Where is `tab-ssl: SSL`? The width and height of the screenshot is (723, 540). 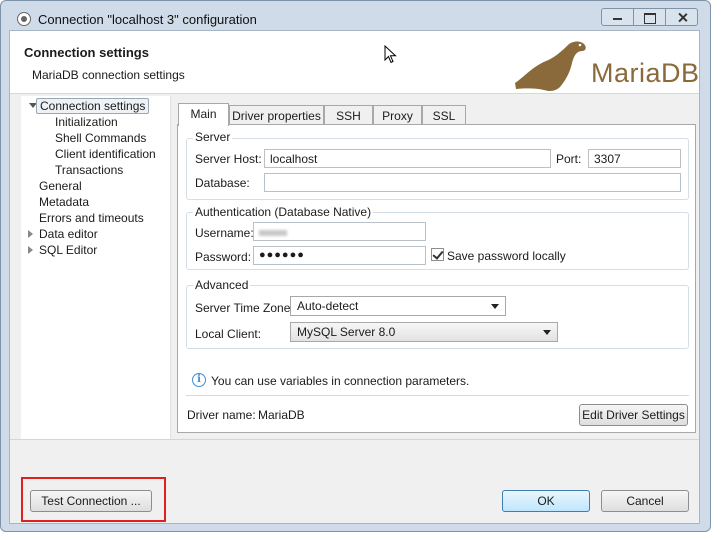 tab-ssl: SSL is located at coordinates (444, 115).